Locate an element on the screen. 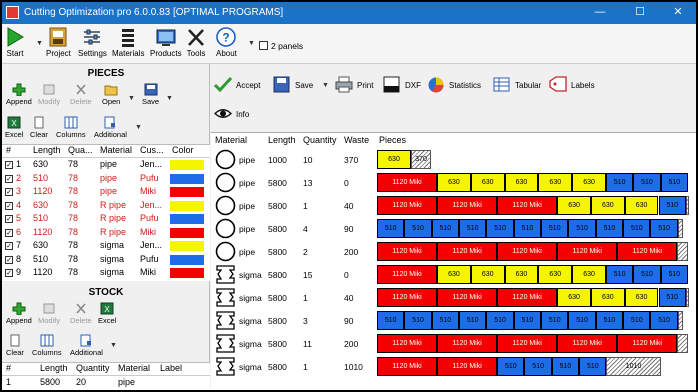 The height and width of the screenshot is (392, 698). pieces-save-button: Save is located at coordinates (150, 94).